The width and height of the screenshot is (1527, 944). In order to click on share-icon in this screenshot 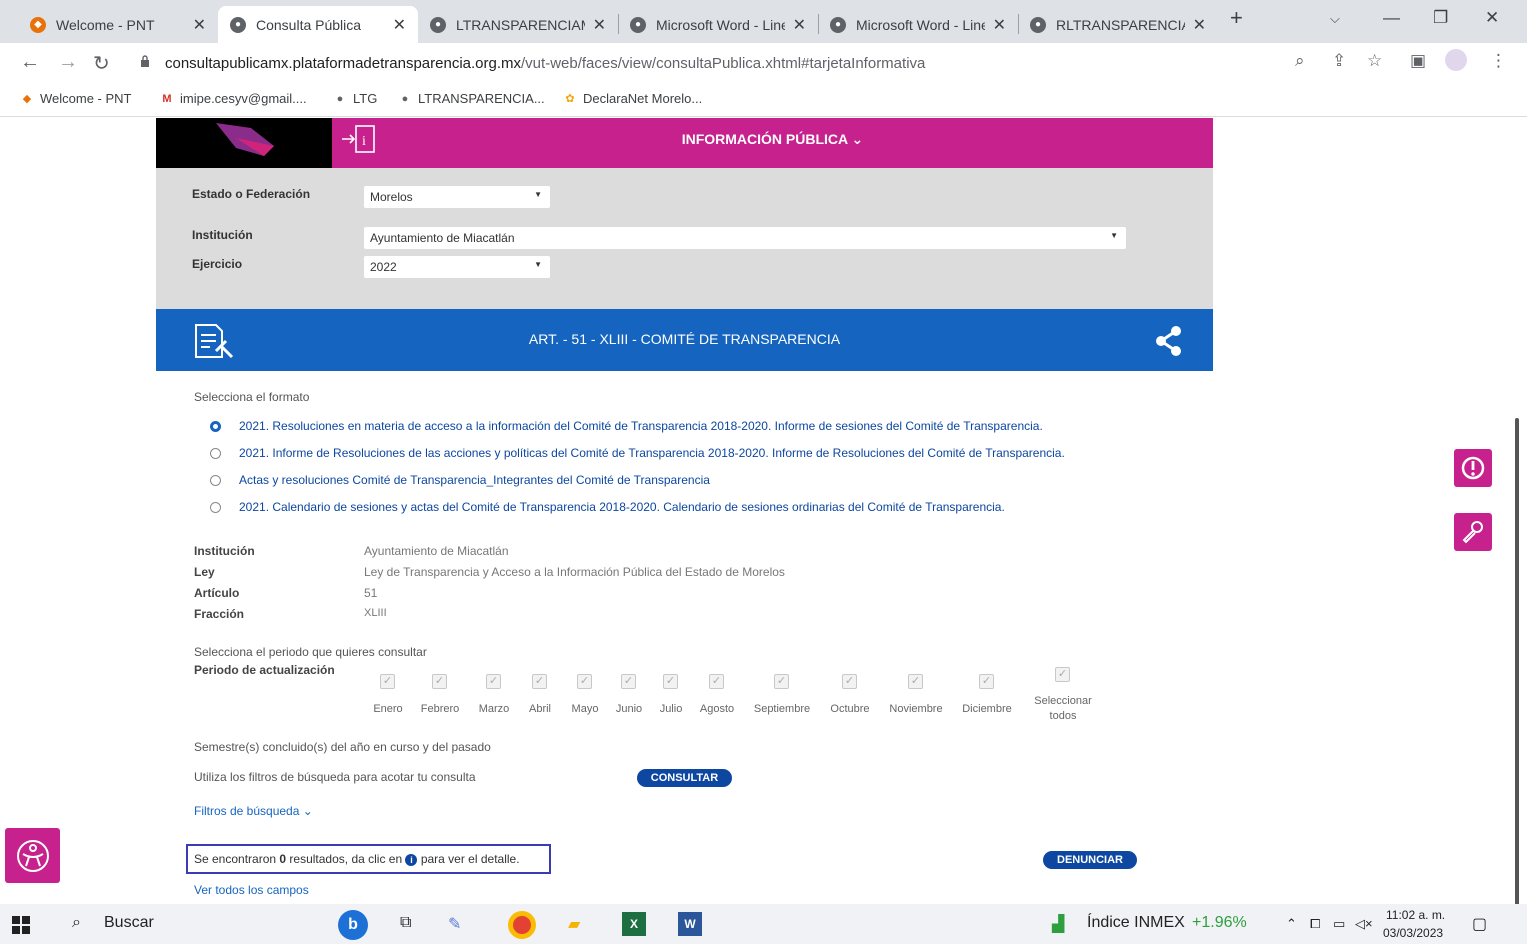, I will do `click(1169, 341)`.